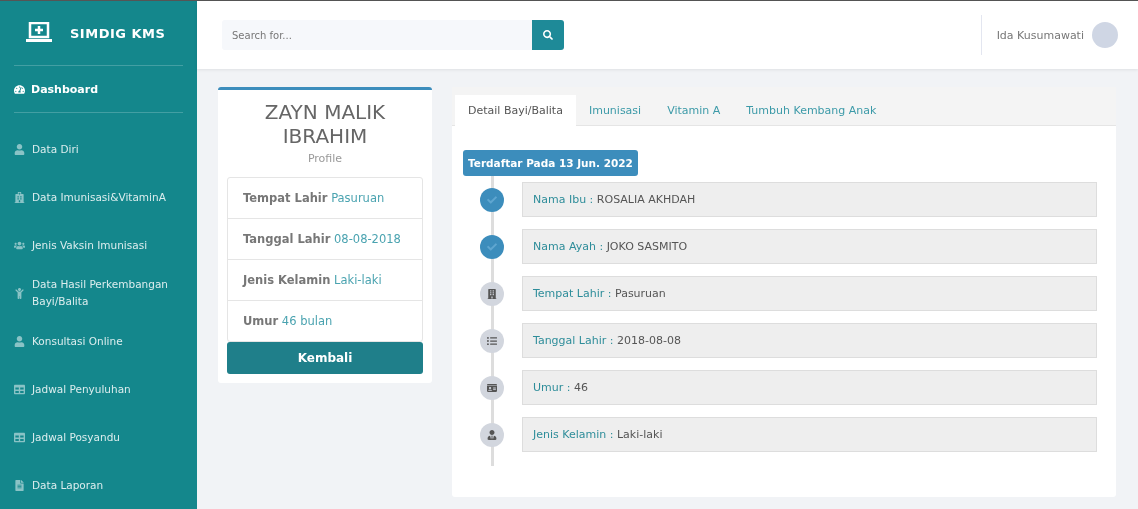  I want to click on profile-subtitle: Profile, so click(325, 158).